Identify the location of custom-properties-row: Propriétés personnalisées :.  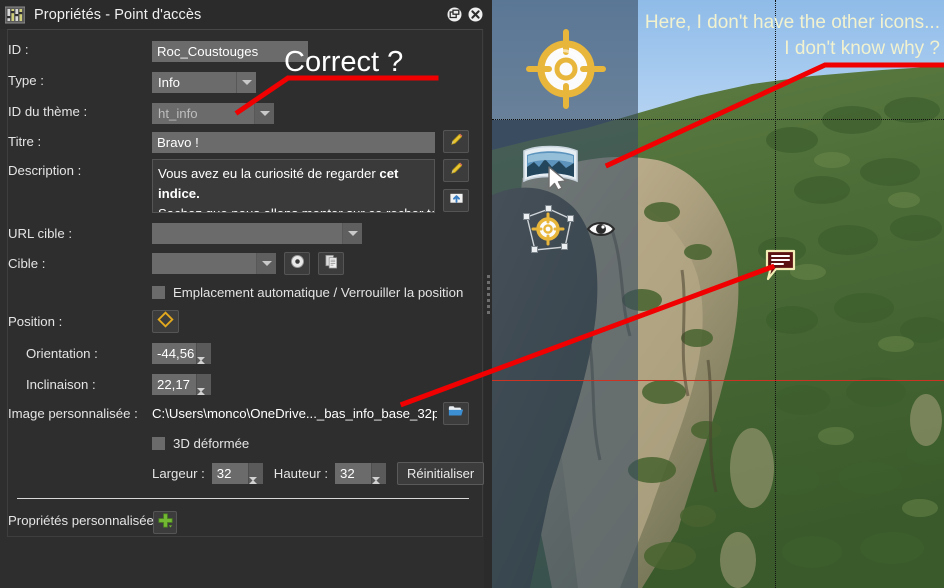
(88, 520).